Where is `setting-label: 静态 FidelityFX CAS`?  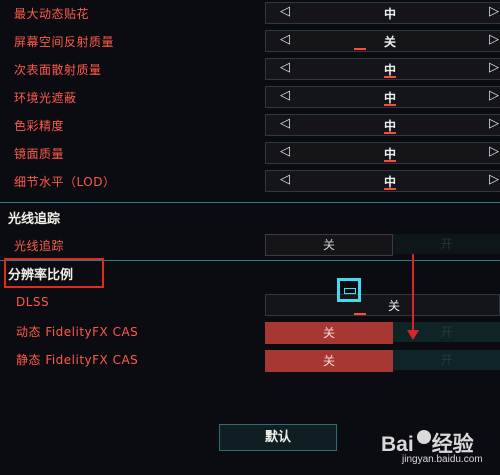
setting-label: 静态 FidelityFX CAS is located at coordinates (77, 360).